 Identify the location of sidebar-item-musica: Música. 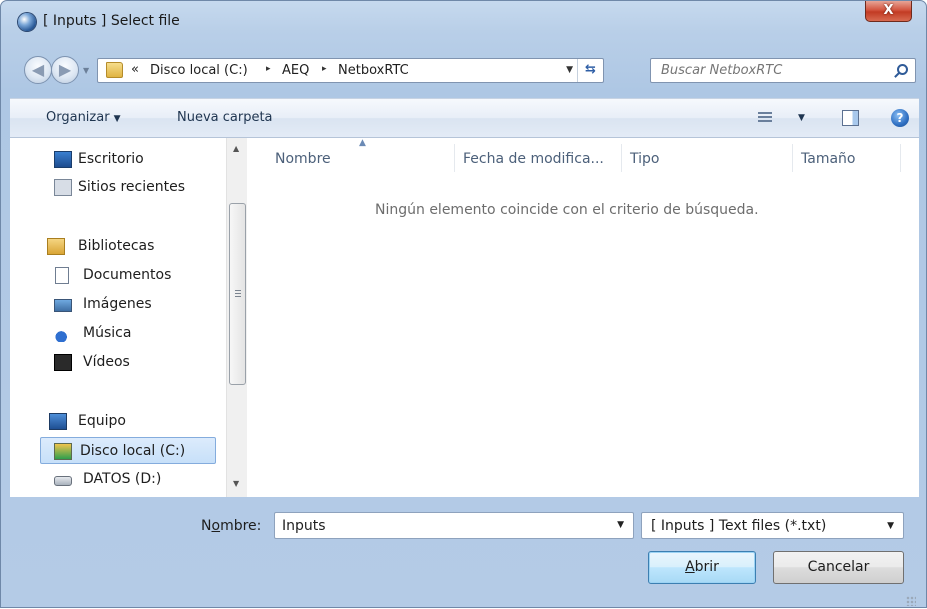
(115, 333).